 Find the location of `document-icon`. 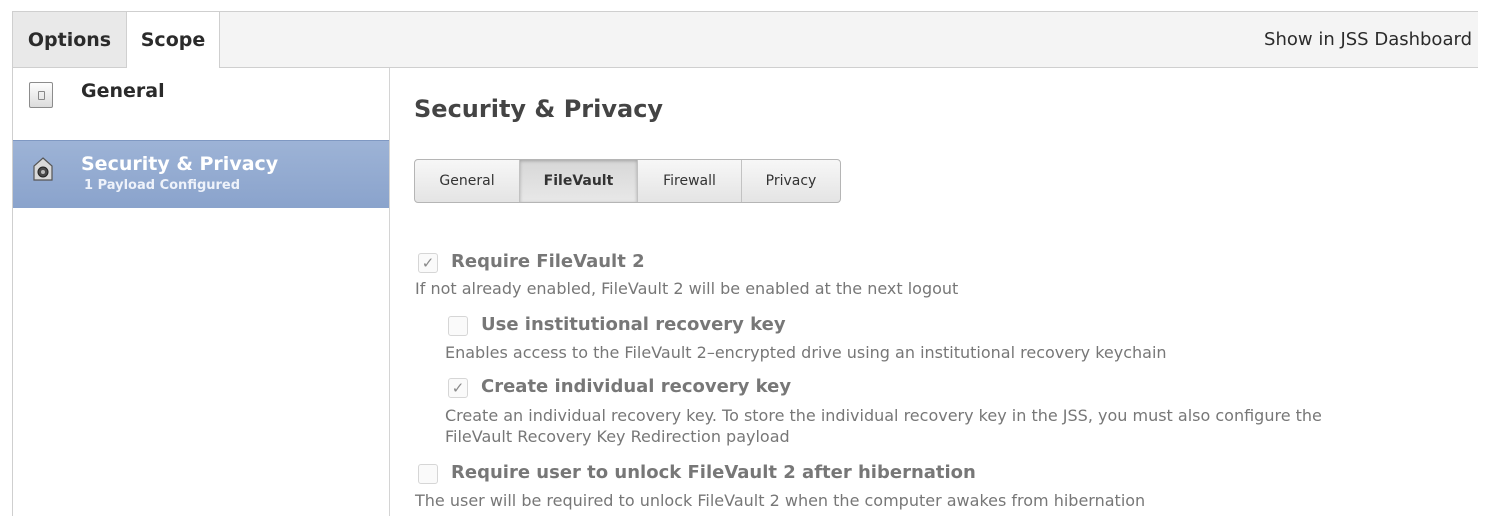

document-icon is located at coordinates (41, 95).